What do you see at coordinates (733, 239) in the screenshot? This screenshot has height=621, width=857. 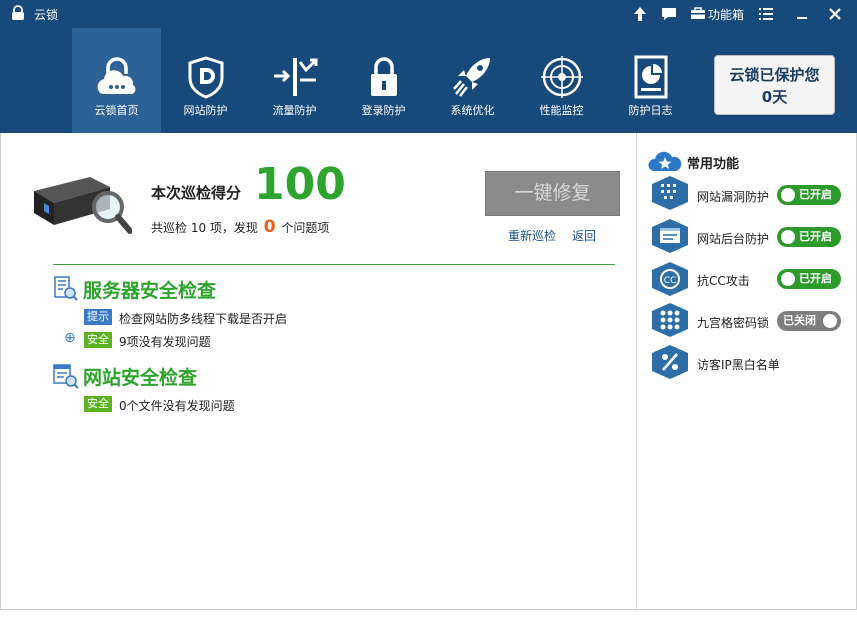 I see `feature-label-backend: 网站后台防护` at bounding box center [733, 239].